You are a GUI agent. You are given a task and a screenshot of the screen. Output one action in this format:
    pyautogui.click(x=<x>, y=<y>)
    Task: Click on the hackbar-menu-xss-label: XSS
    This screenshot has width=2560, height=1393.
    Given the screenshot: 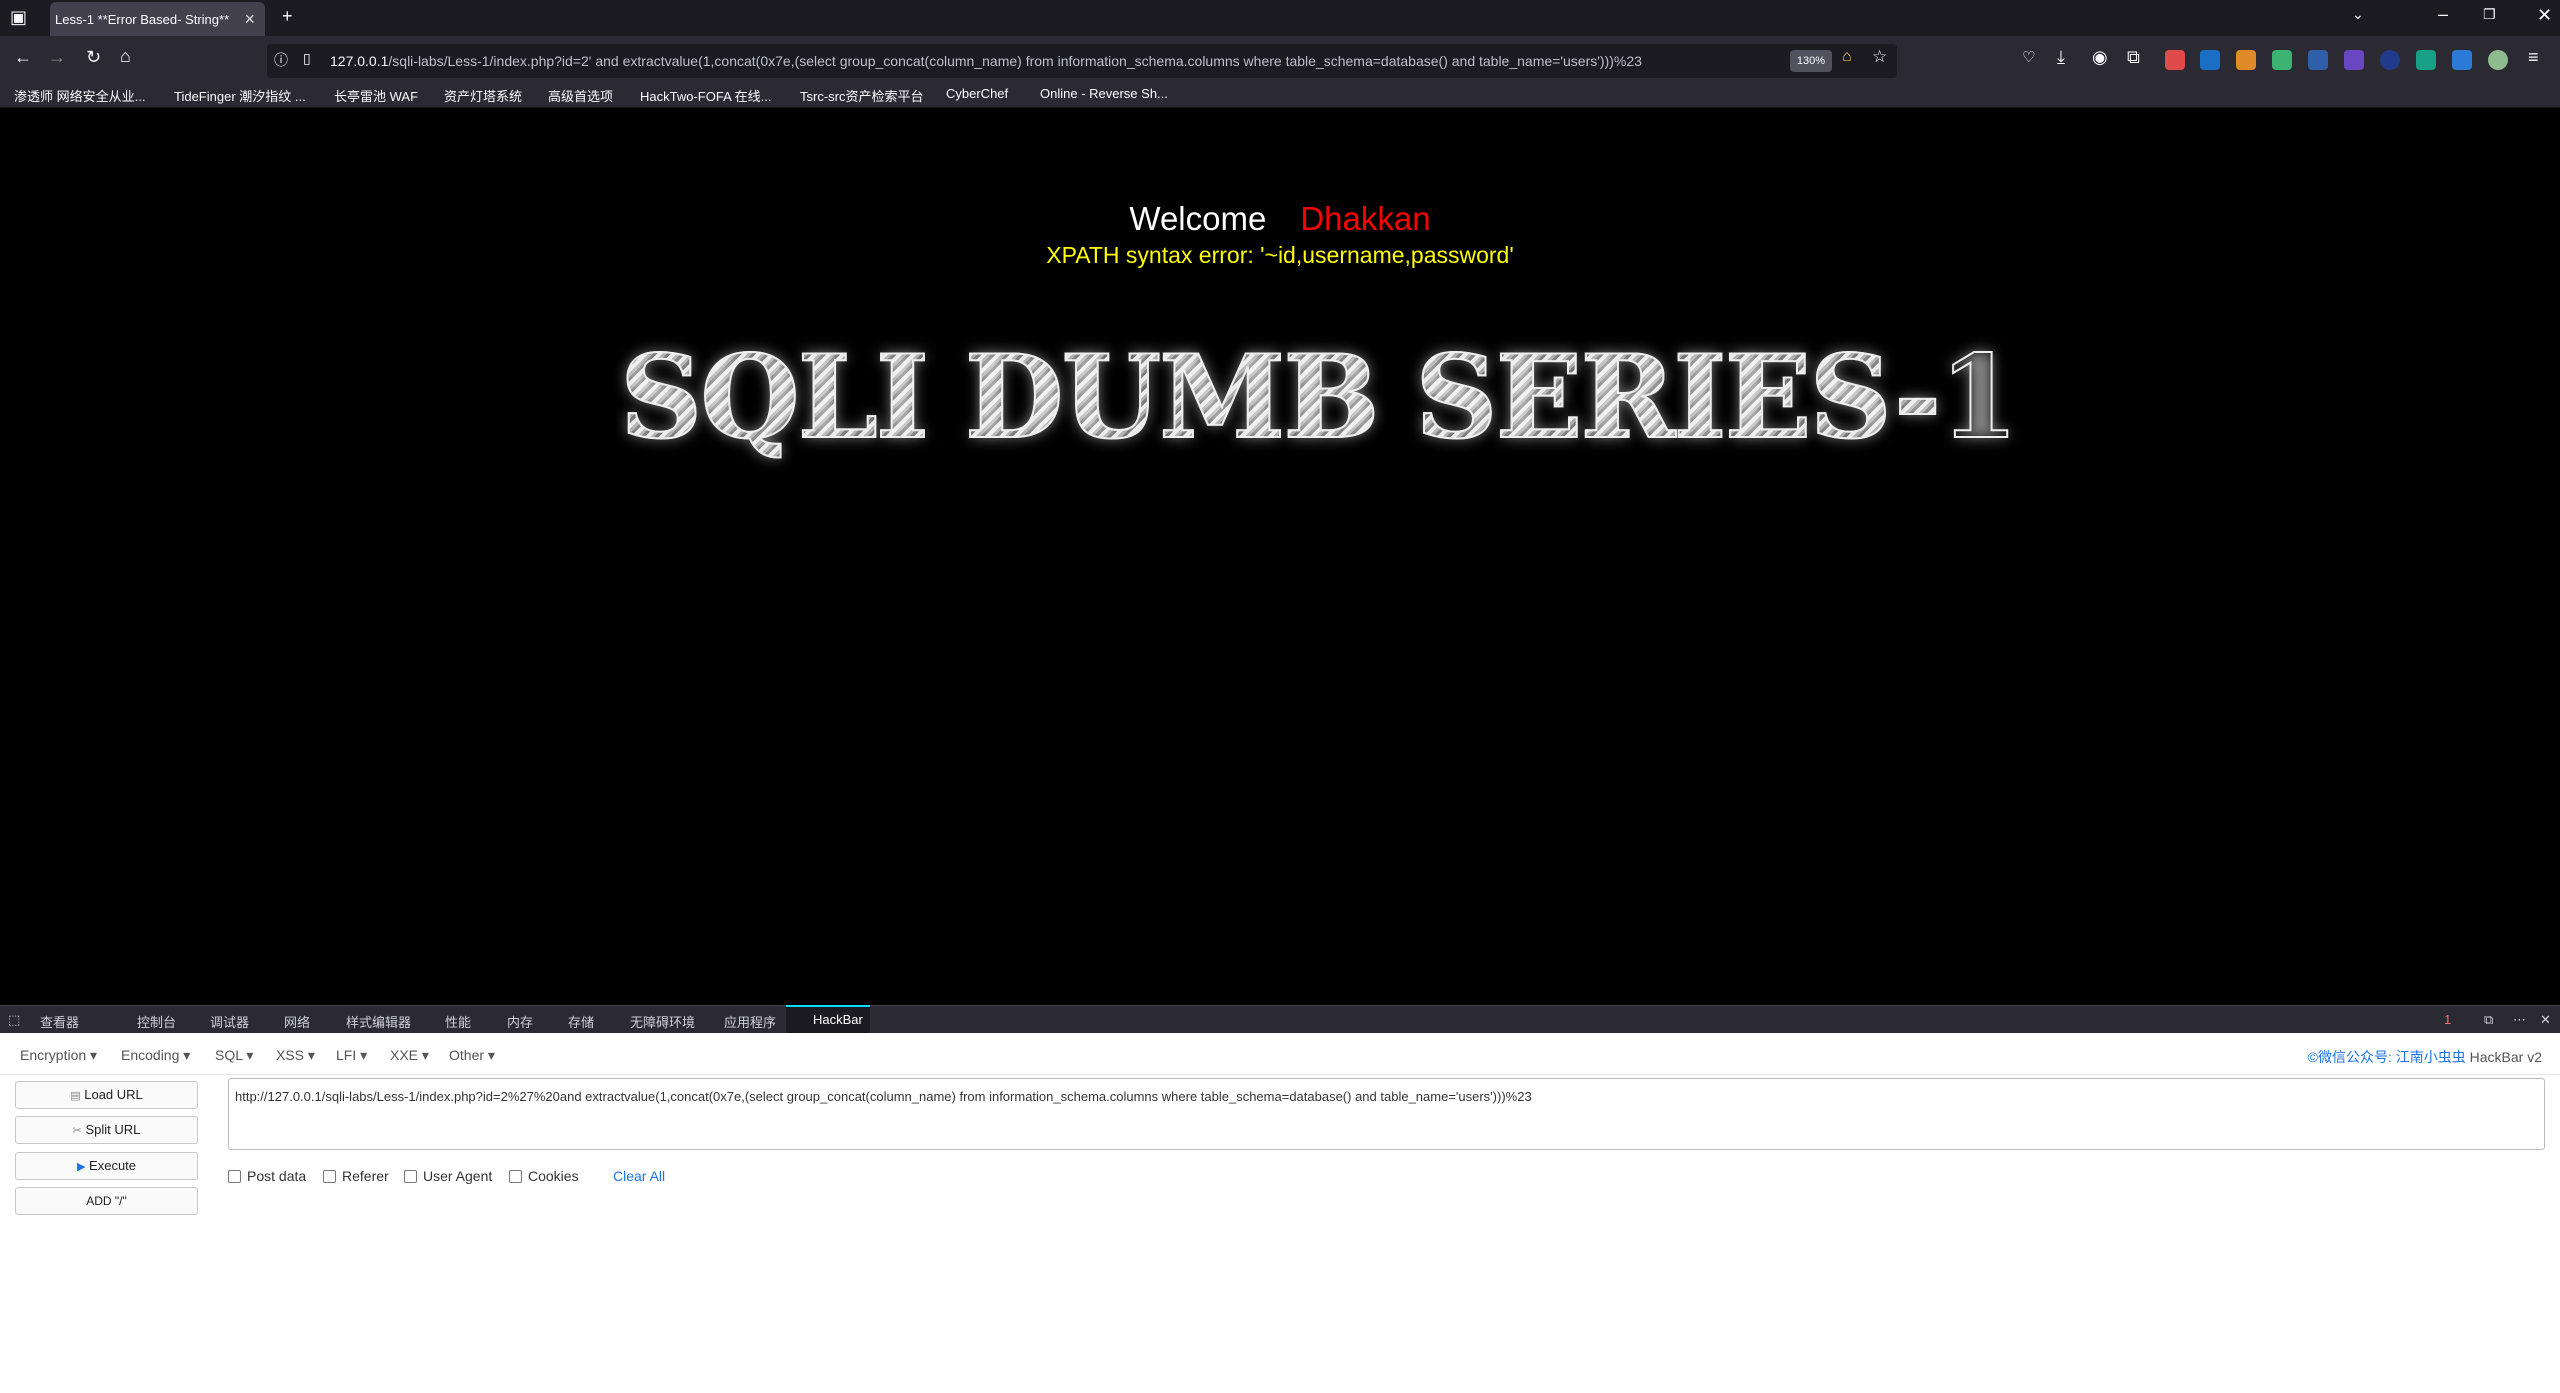 What is the action you would take?
    pyautogui.click(x=290, y=1055)
    